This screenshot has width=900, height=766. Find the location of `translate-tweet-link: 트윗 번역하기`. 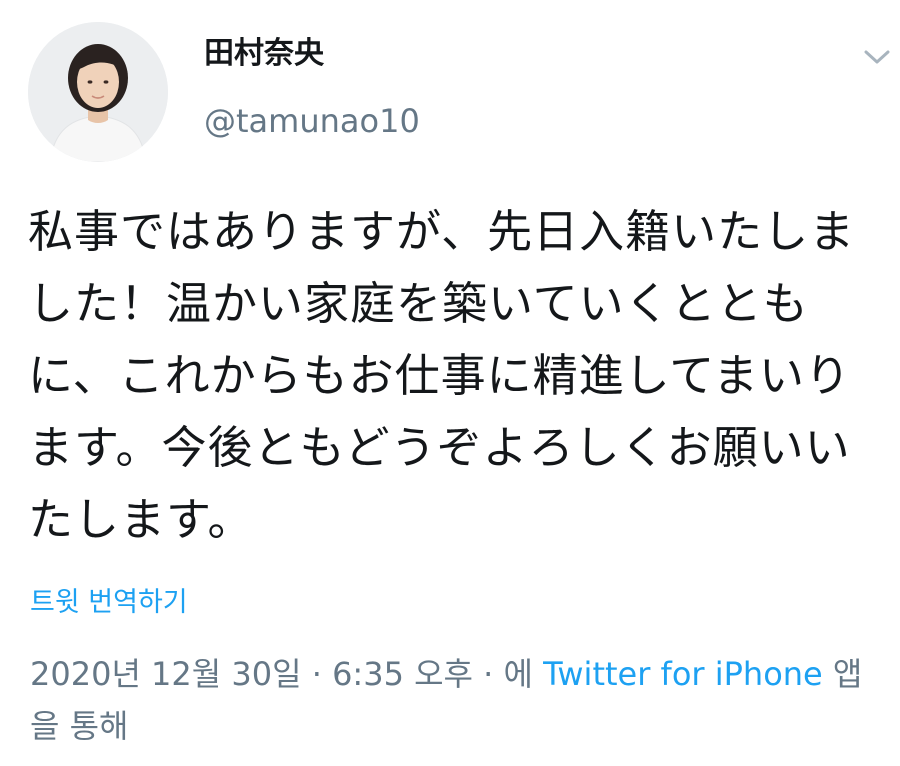

translate-tweet-link: 트윗 번역하기 is located at coordinates (109, 603).